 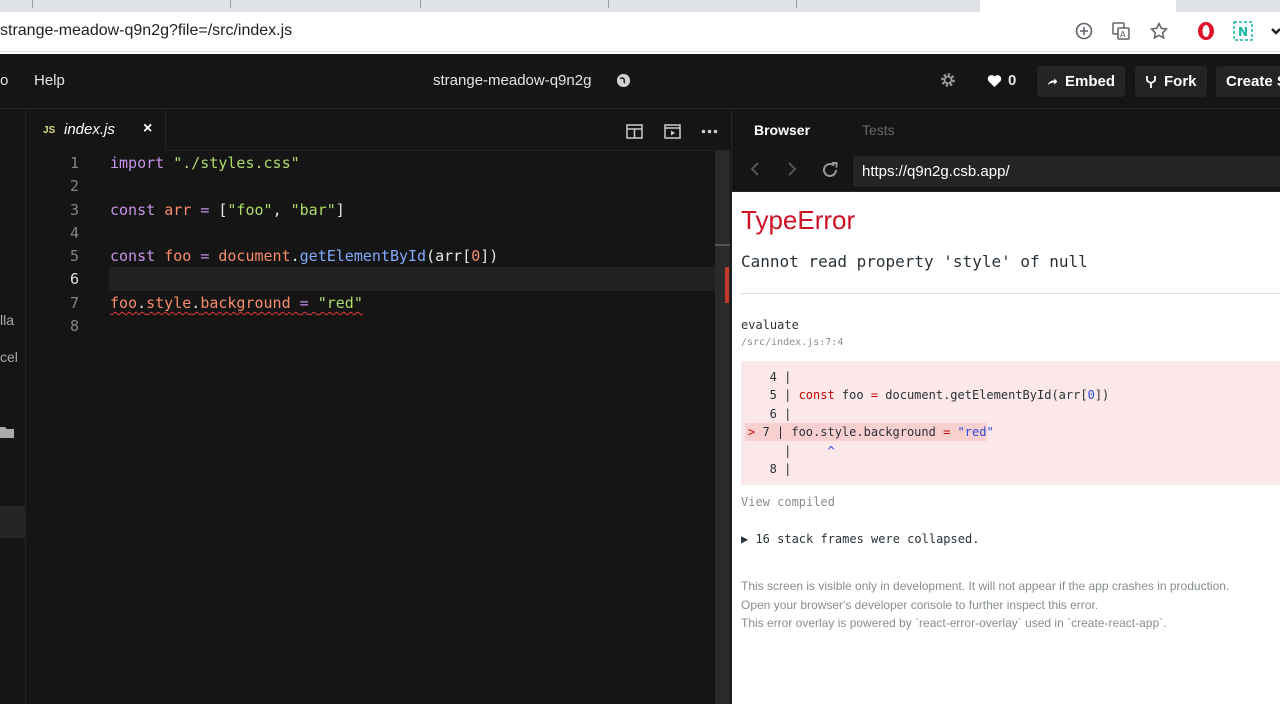 I want to click on scrollbar-thumb, so click(x=722, y=427).